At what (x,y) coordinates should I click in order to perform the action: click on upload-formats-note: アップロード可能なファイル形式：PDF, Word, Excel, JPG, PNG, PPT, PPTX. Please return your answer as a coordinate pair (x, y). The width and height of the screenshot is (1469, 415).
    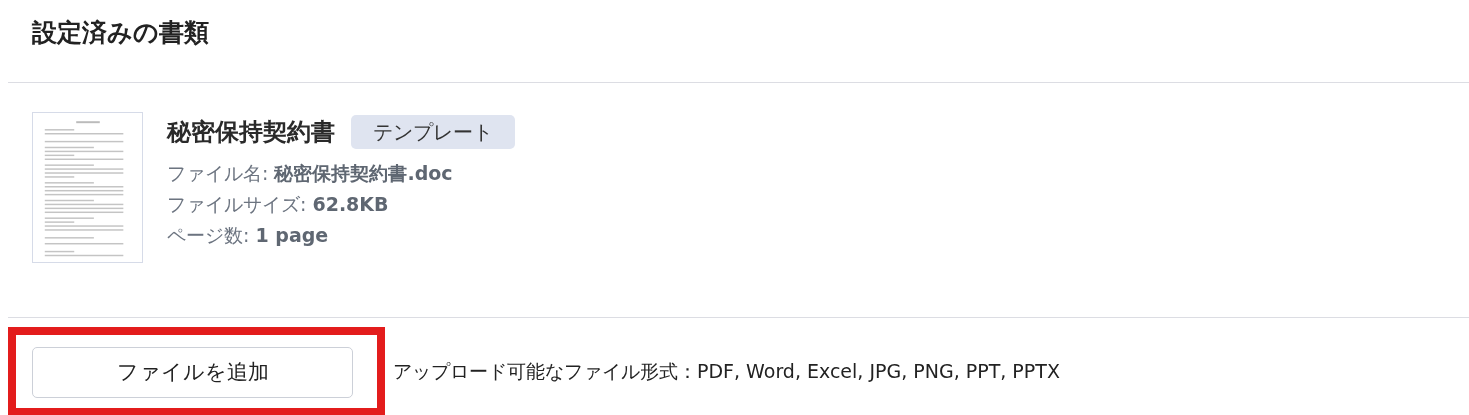
    Looking at the image, I should click on (726, 372).